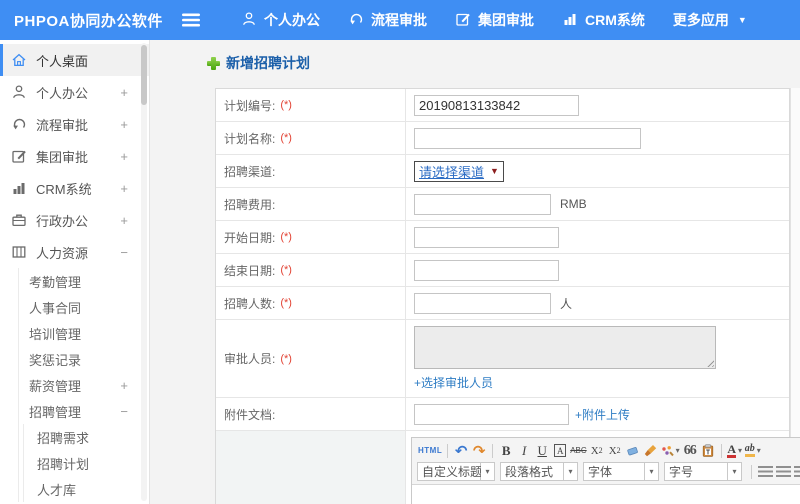 The height and width of the screenshot is (504, 800). What do you see at coordinates (573, 204) in the screenshot?
I see `currency-suffix: RMB` at bounding box center [573, 204].